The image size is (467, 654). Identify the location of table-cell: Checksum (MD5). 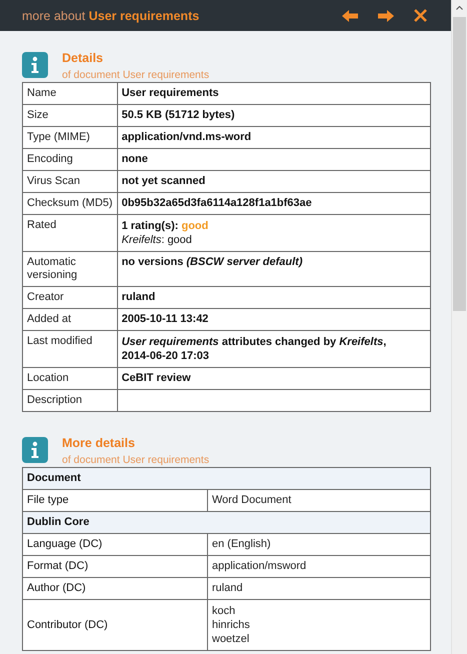
(70, 203).